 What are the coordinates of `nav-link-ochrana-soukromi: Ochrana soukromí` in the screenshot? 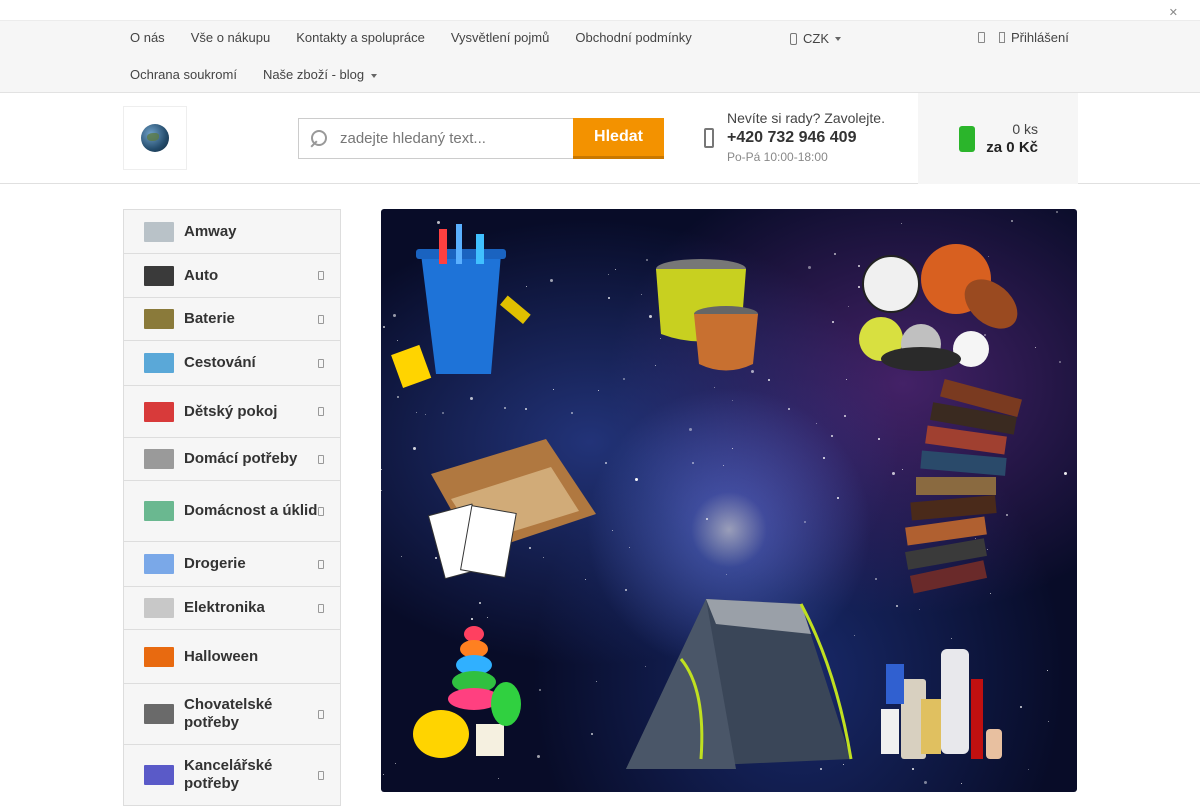 It's located at (183, 75).